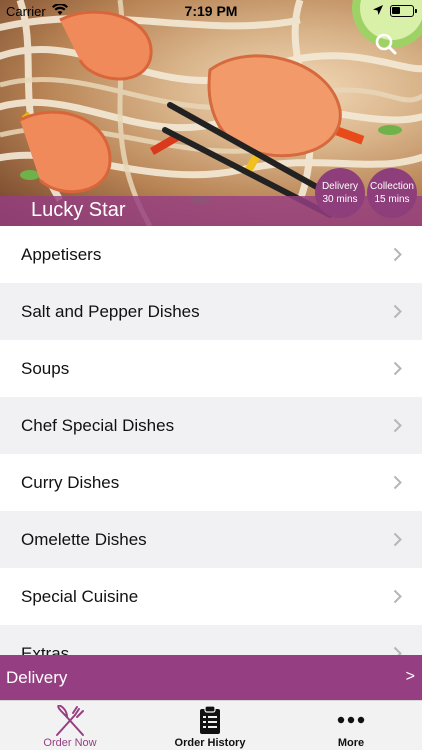 This screenshot has width=422, height=750. What do you see at coordinates (410, 676) in the screenshot?
I see `delivery-arrow-icon: >` at bounding box center [410, 676].